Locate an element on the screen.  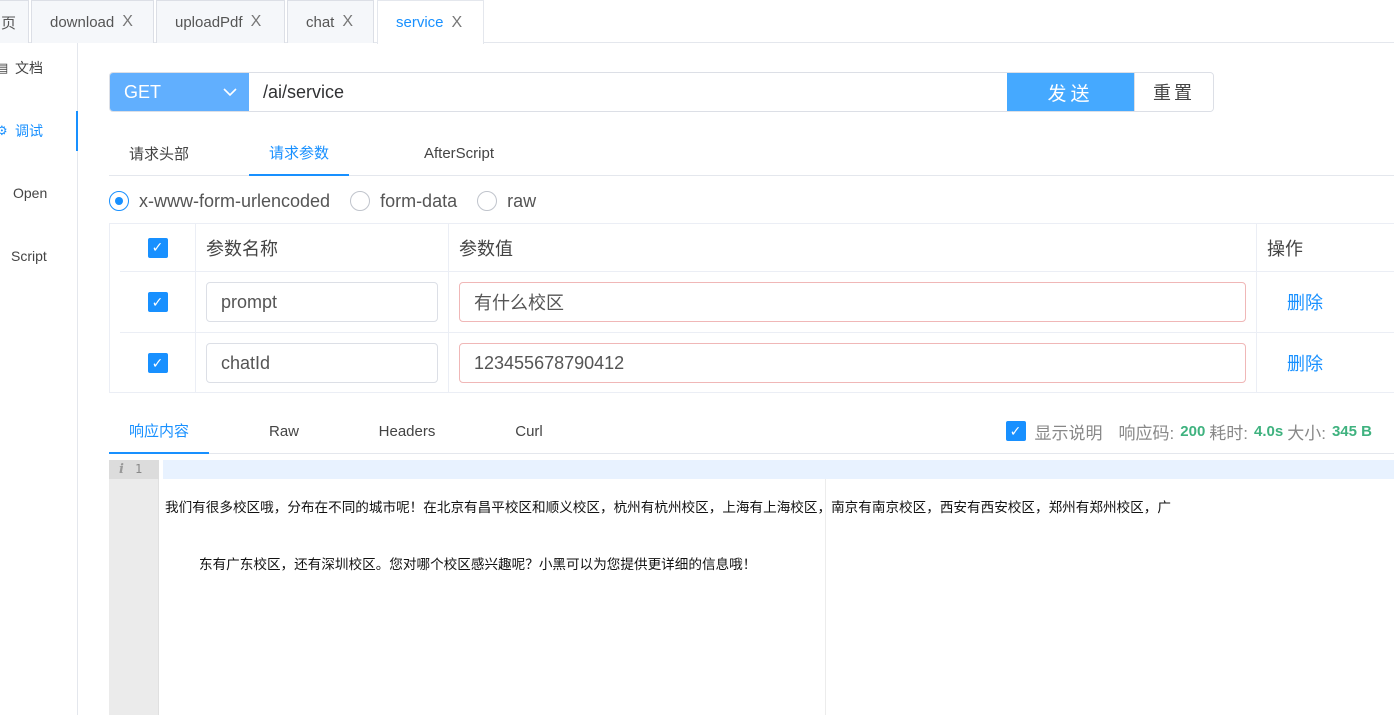
chevron-down-icon is located at coordinates (230, 91).